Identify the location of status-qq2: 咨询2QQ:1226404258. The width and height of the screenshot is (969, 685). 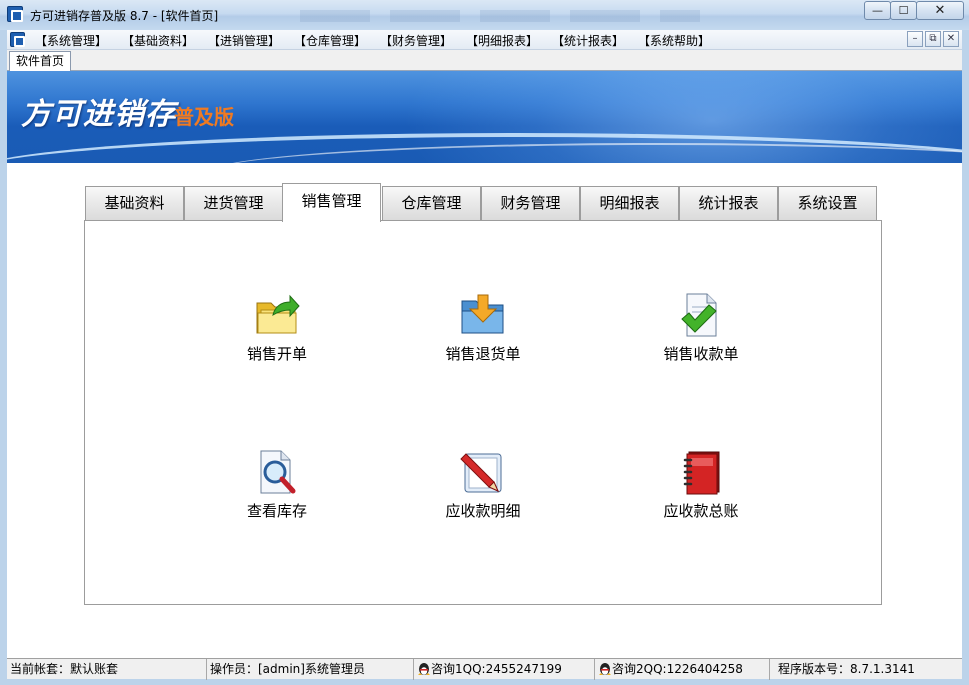
(682, 669).